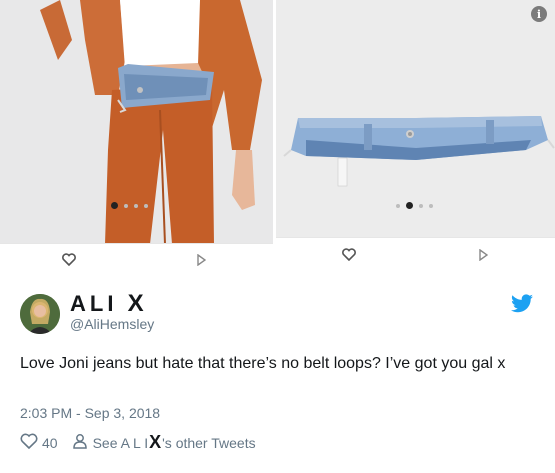  What do you see at coordinates (415, 257) in the screenshot?
I see `image-action-bar-right` at bounding box center [415, 257].